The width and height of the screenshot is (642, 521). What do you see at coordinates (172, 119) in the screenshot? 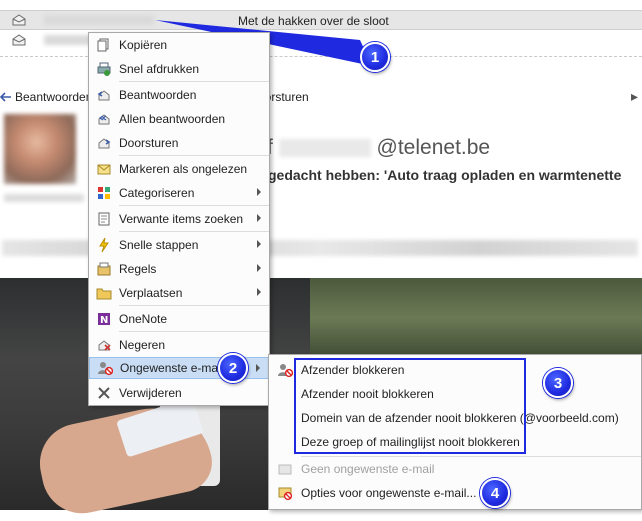
I see `menu-label: Allen beantwoorden` at bounding box center [172, 119].